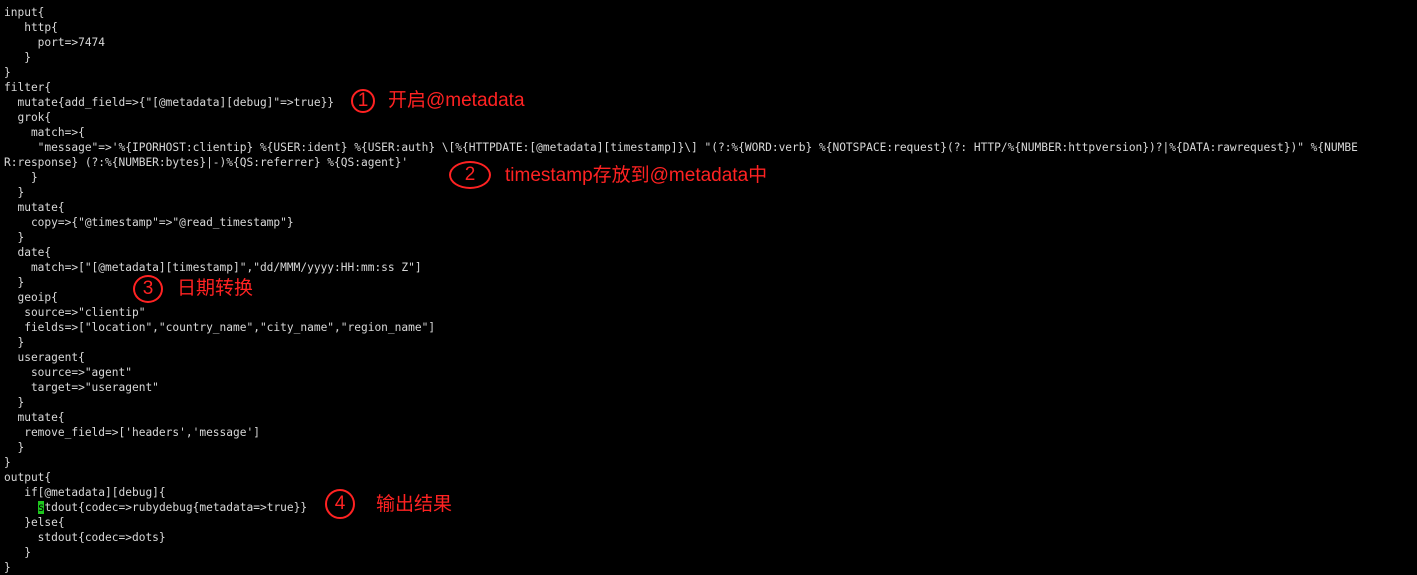  I want to click on code-line: source=>"agent", so click(68, 372).